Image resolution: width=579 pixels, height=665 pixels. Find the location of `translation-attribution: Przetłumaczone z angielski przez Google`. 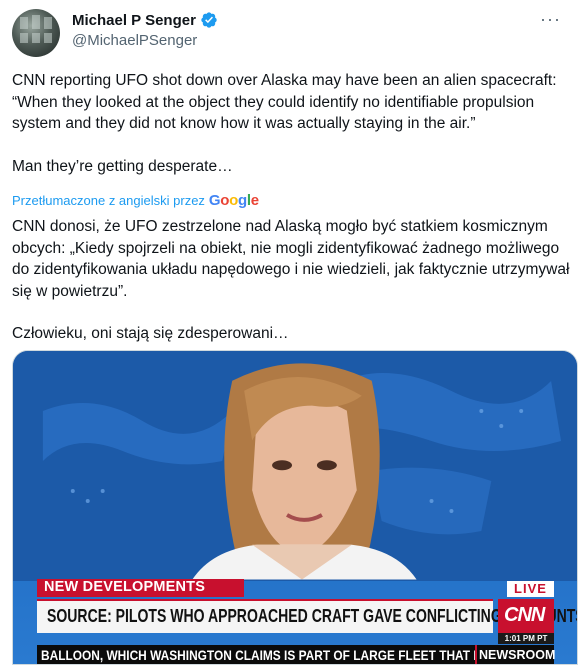

translation-attribution: Przetłumaczone z angielski przez Google is located at coordinates (135, 200).